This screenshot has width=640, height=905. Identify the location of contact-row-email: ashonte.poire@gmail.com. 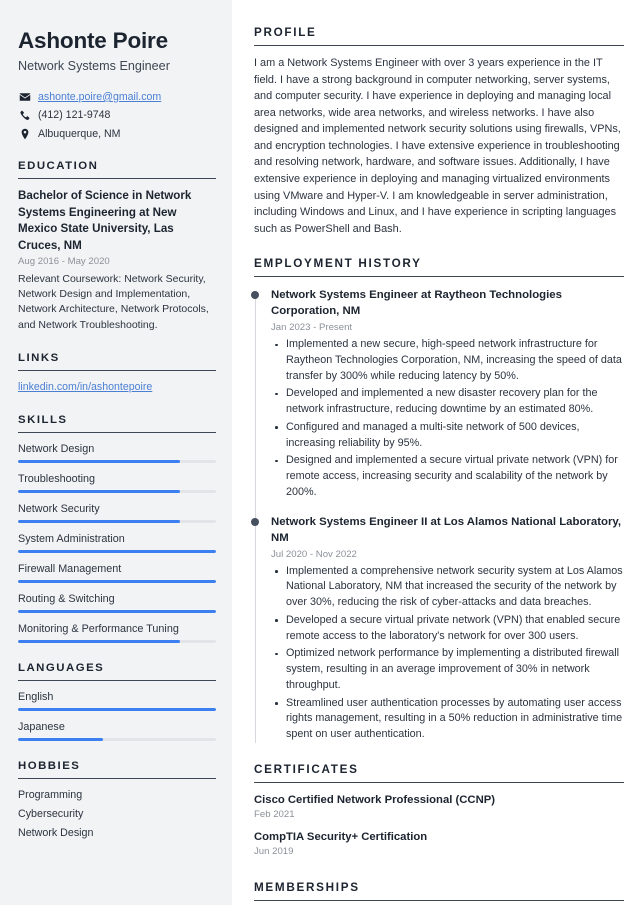
(117, 97).